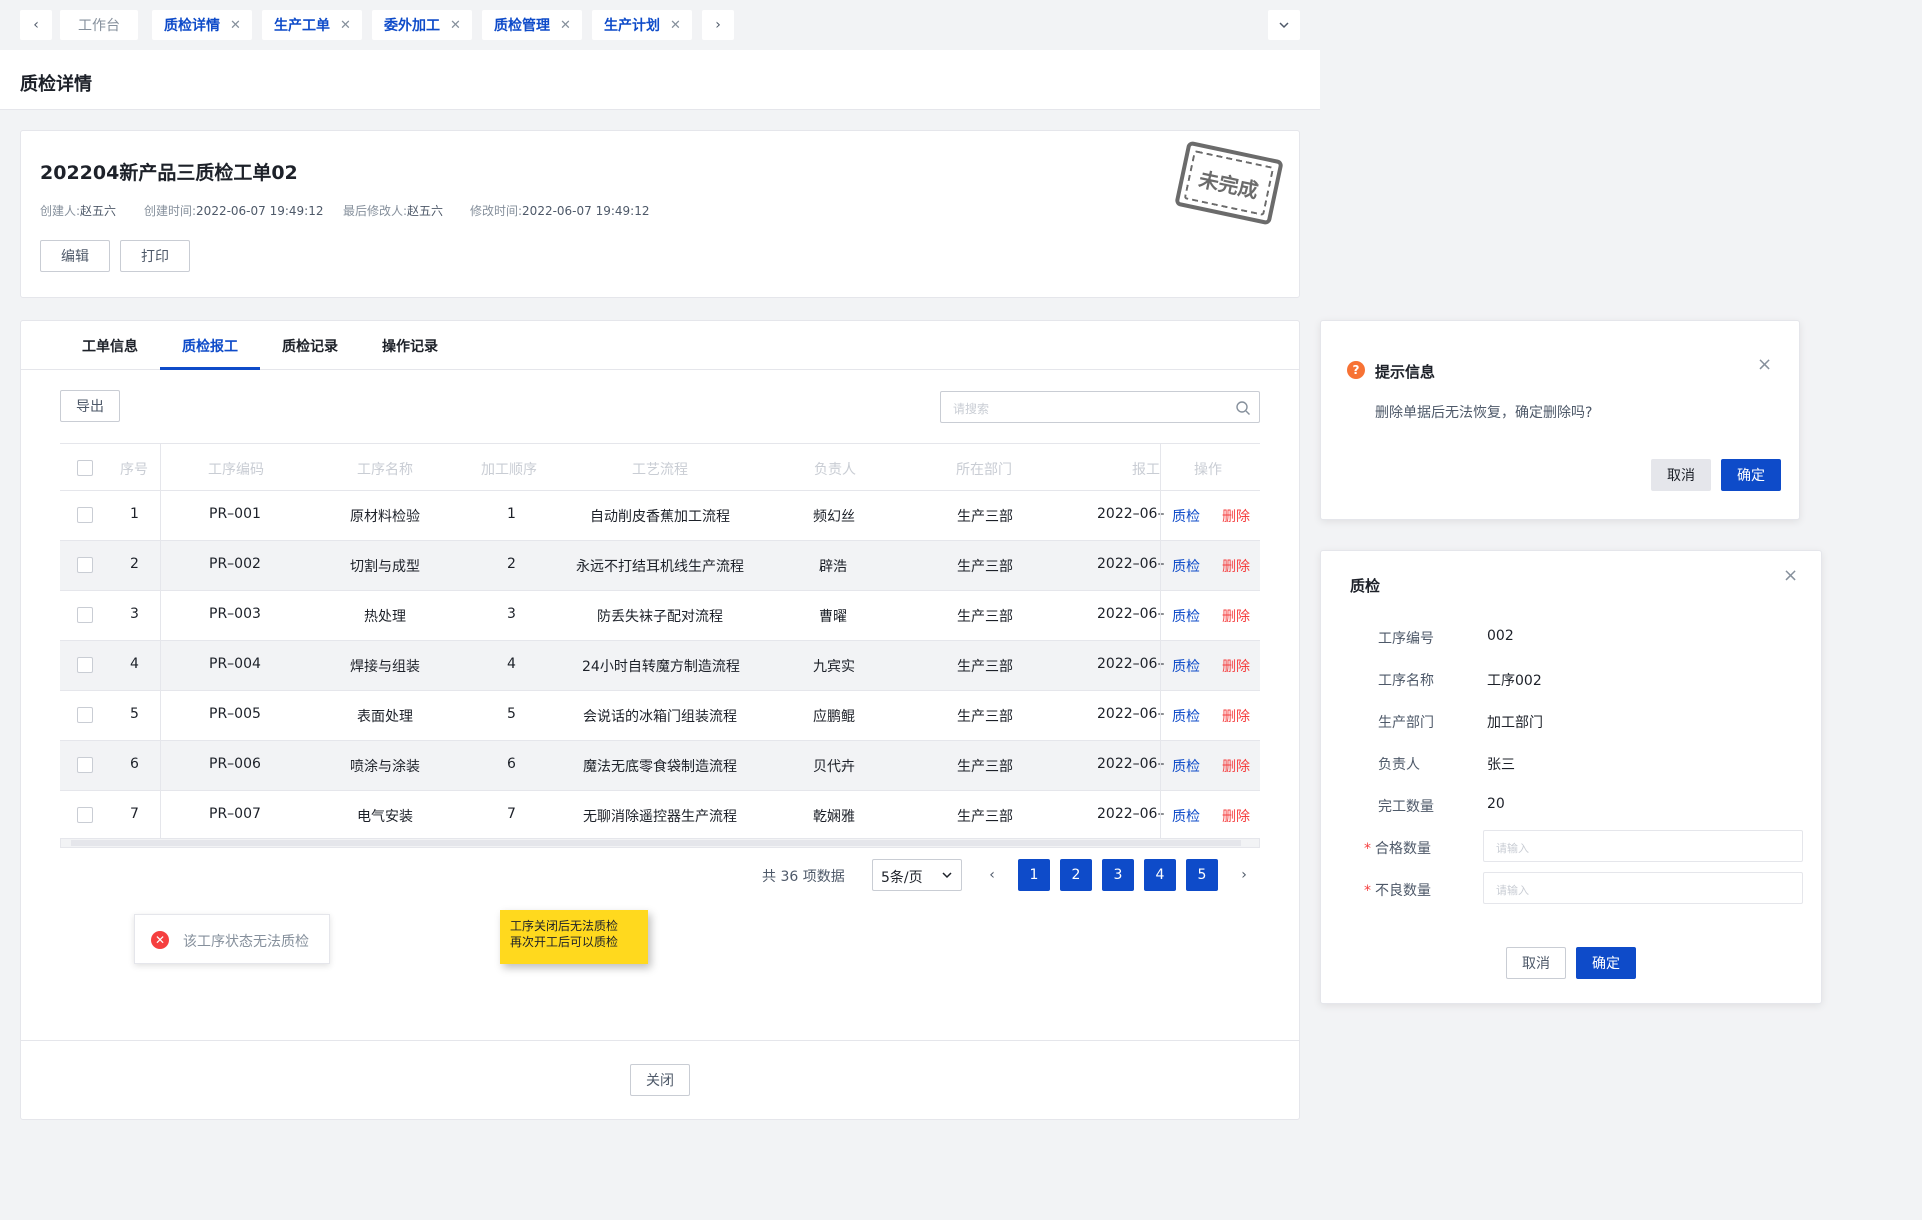  Describe the element at coordinates (1160, 875) in the screenshot. I see `page-button-4: 4` at that location.